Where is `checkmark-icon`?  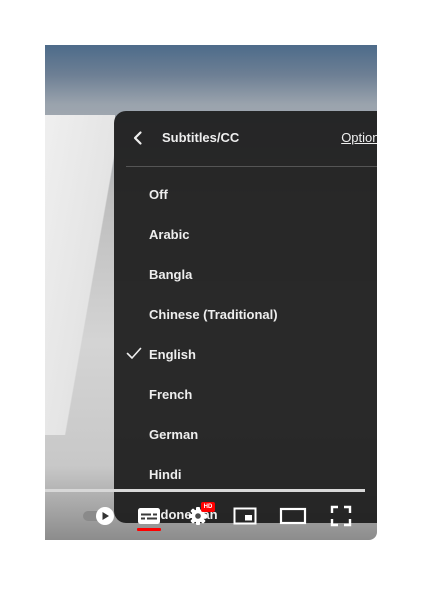 checkmark-icon is located at coordinates (134, 353).